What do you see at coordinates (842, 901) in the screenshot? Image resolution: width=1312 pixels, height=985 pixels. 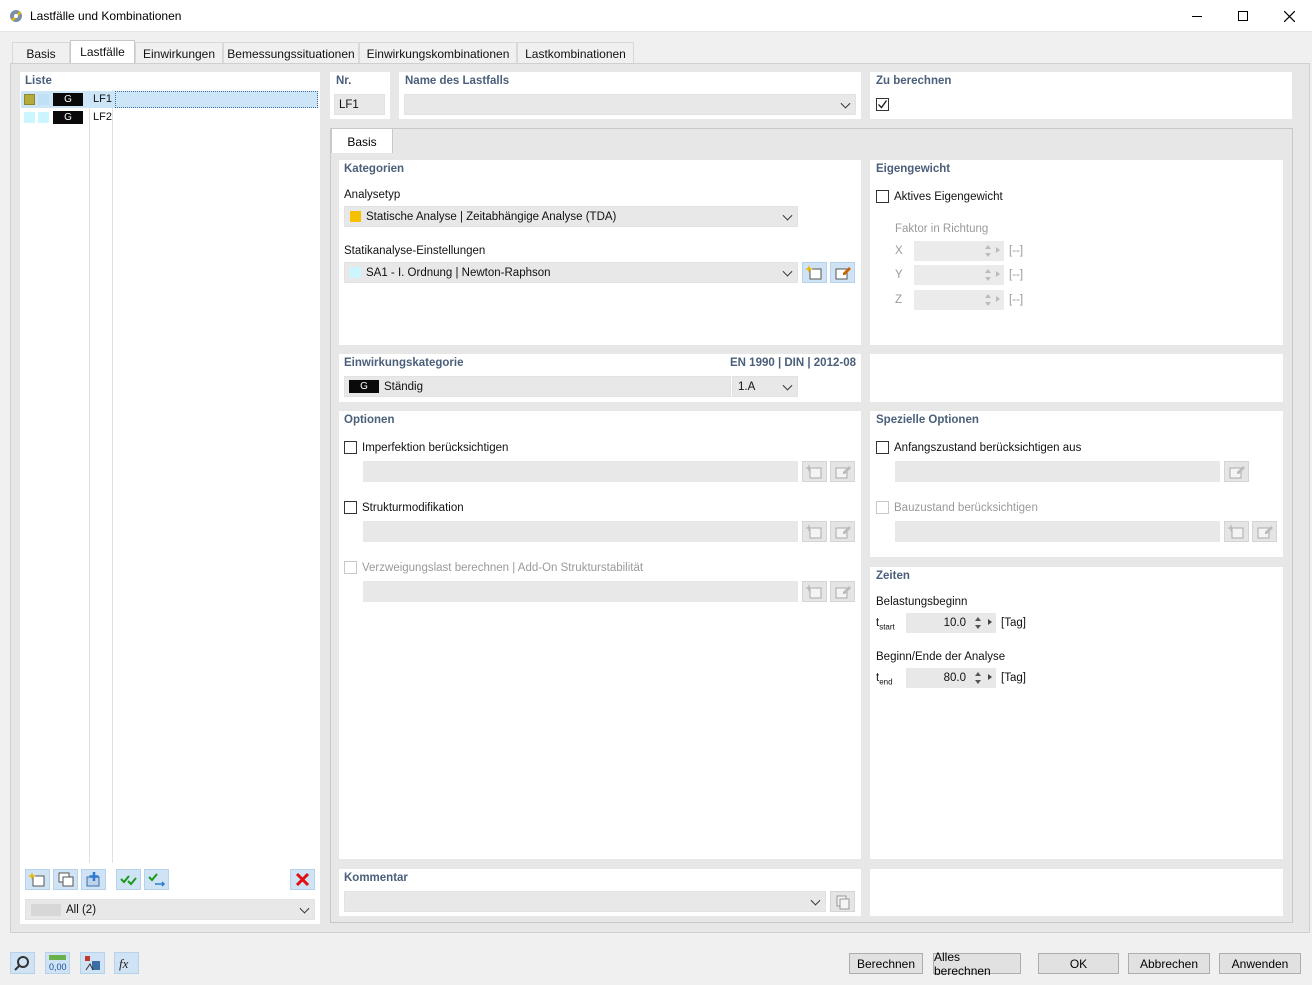 I see `kommentar-copy-button` at bounding box center [842, 901].